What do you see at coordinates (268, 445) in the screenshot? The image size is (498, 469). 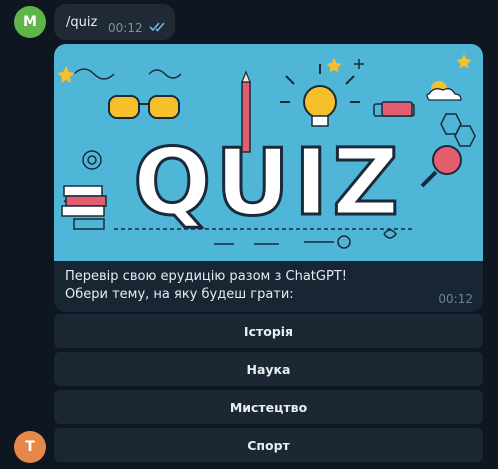 I see `keyboard-button-sport: Спорт` at bounding box center [268, 445].